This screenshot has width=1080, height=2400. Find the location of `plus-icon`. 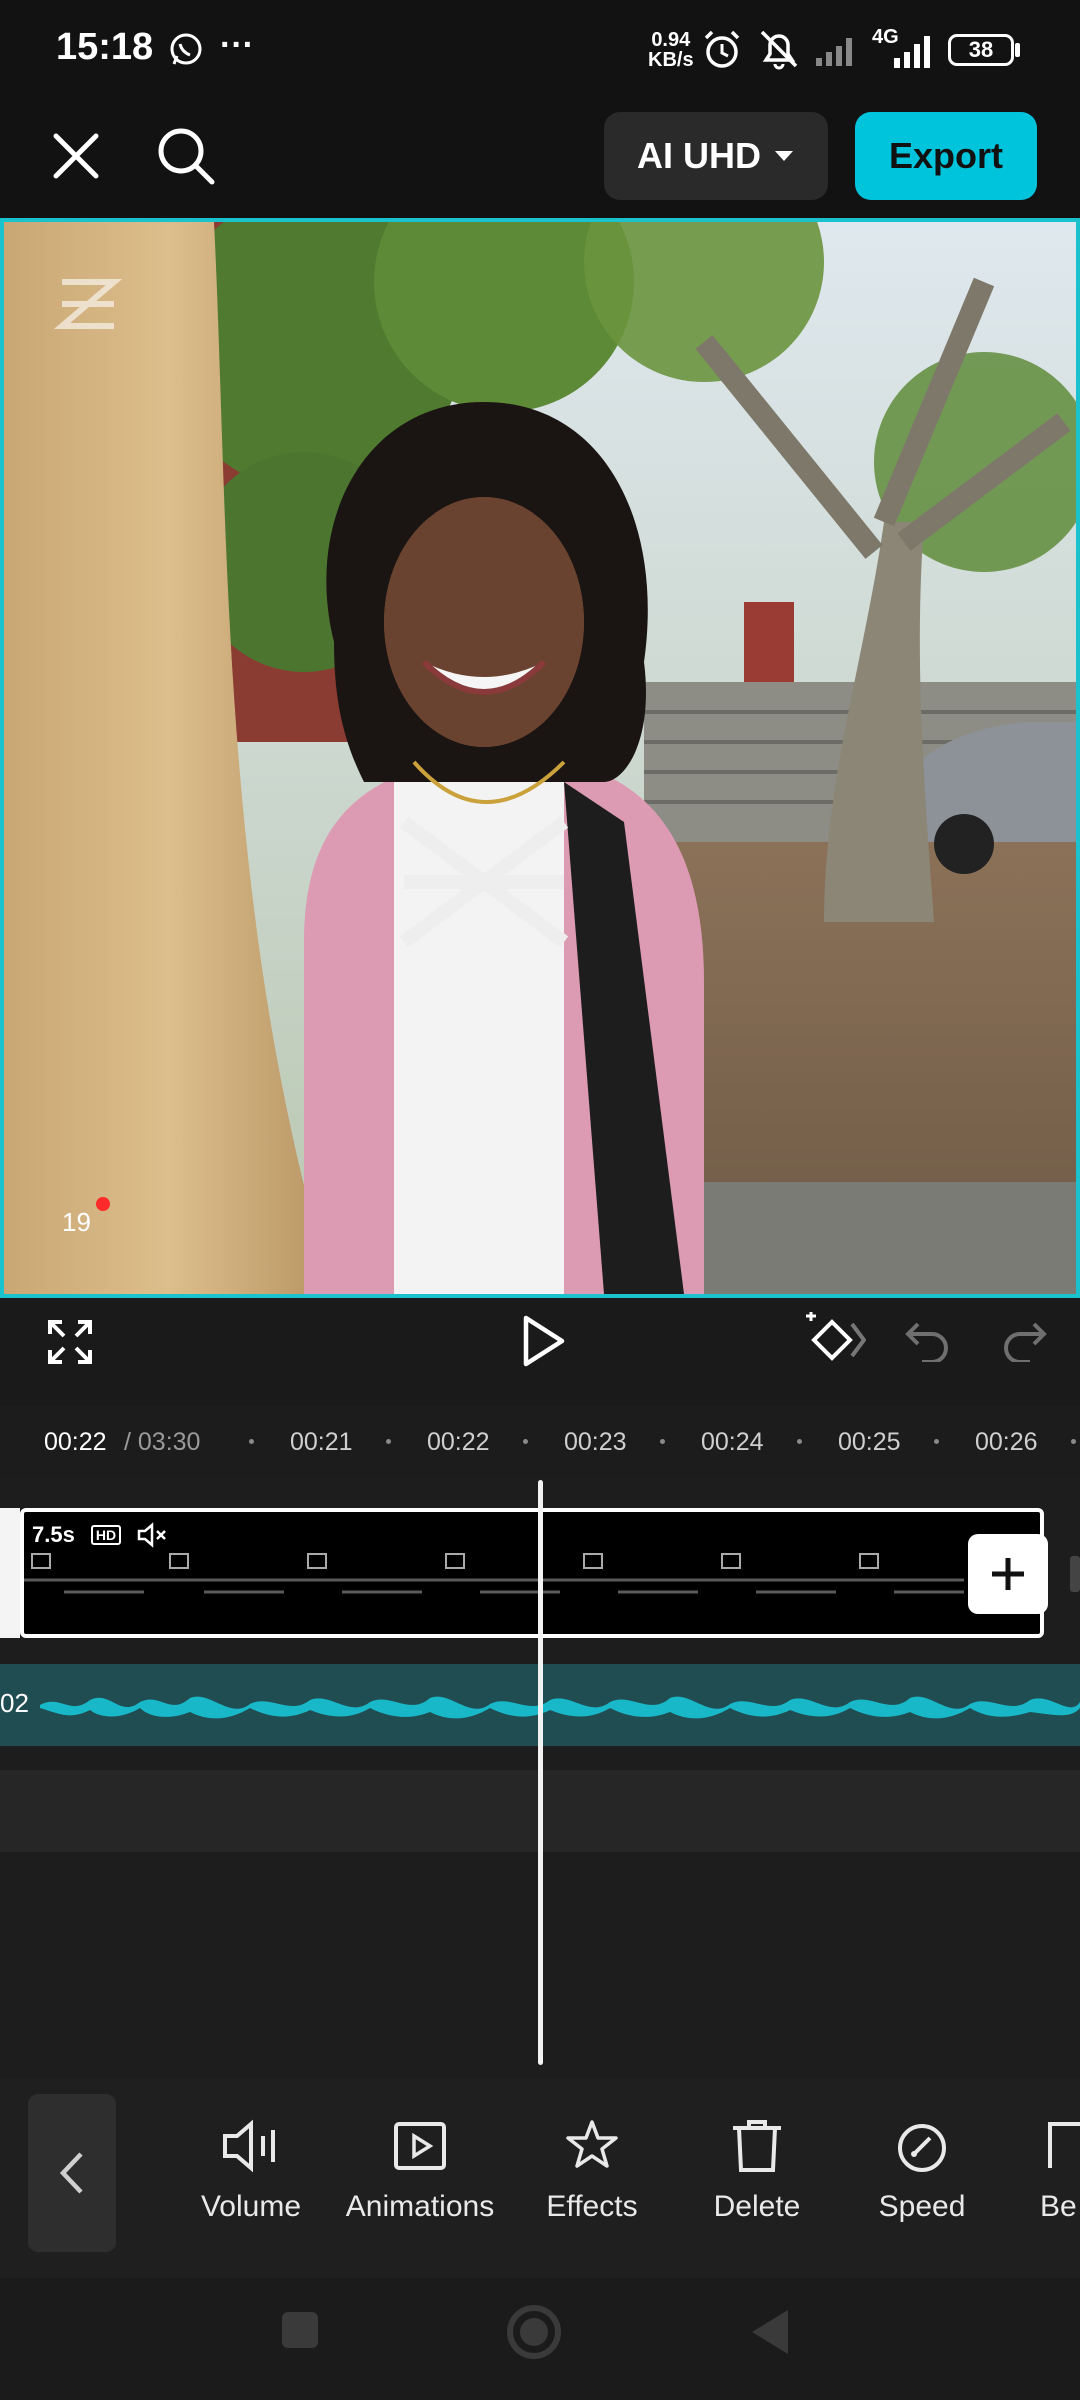

plus-icon is located at coordinates (1008, 1574).